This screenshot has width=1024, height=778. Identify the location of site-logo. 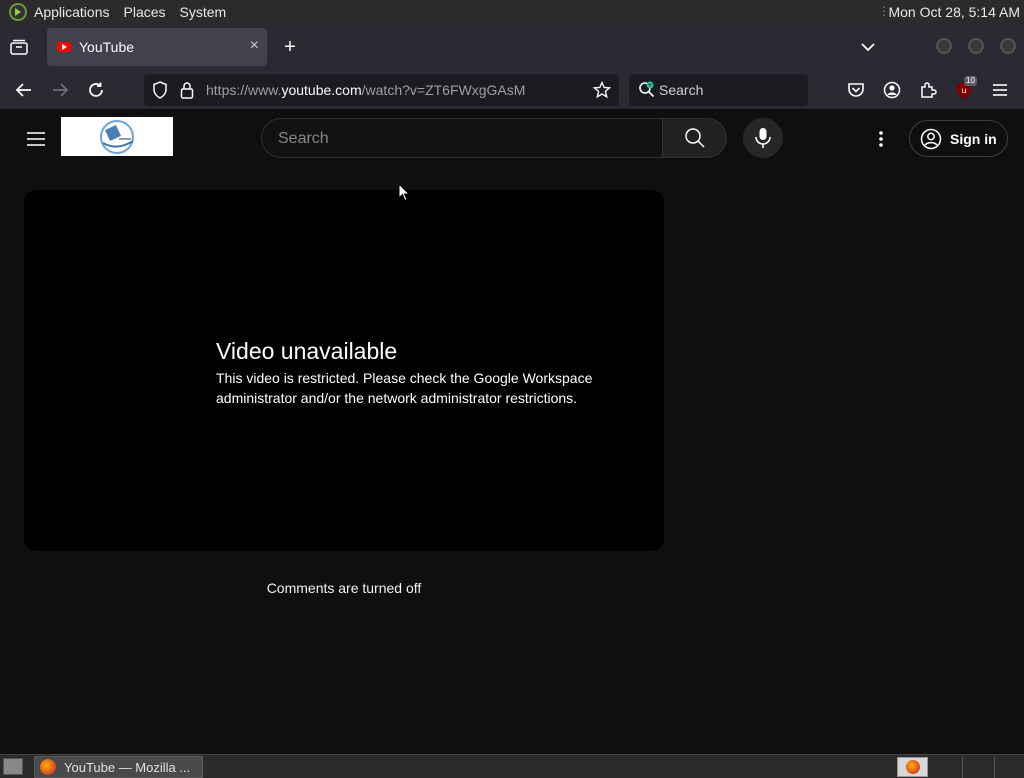
(117, 136).